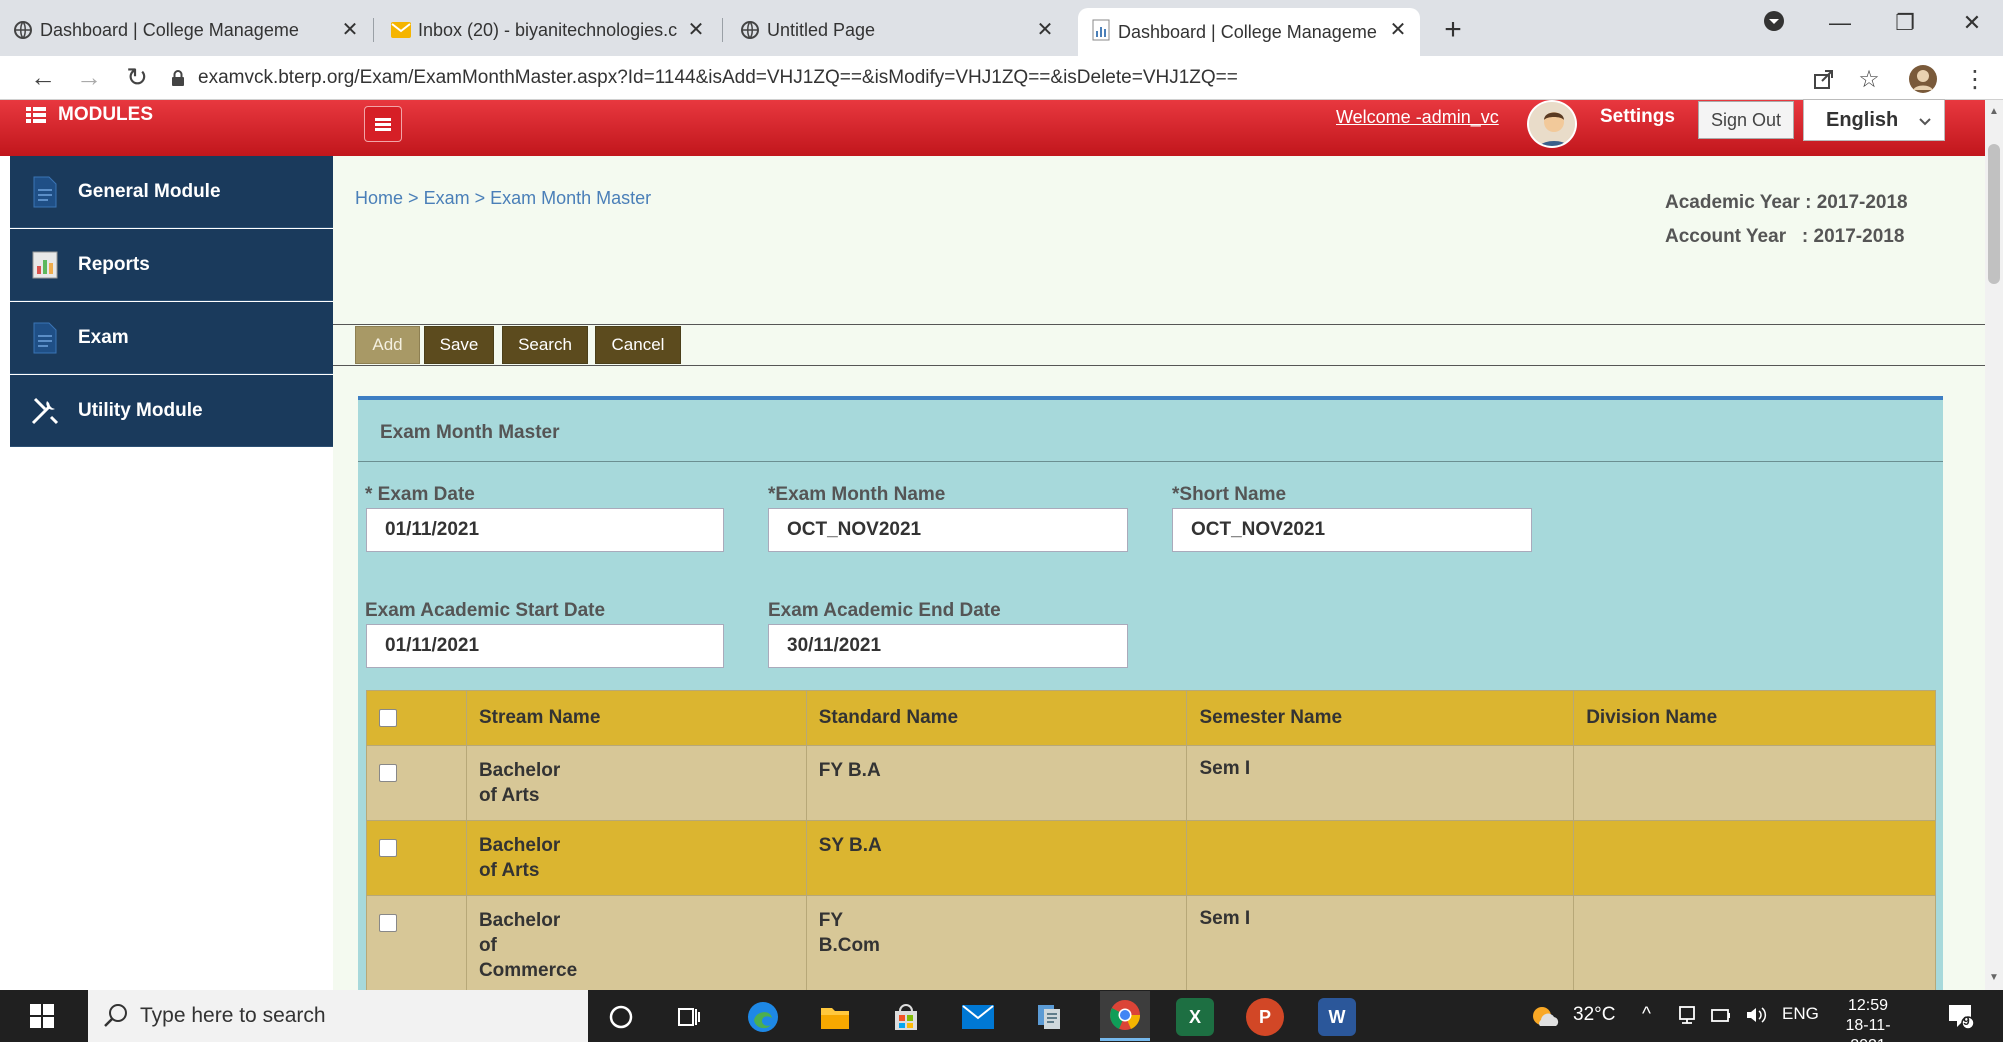  Describe the element at coordinates (1786, 202) in the screenshot. I see `academic-year: Academic Year : 2017-2018` at that location.